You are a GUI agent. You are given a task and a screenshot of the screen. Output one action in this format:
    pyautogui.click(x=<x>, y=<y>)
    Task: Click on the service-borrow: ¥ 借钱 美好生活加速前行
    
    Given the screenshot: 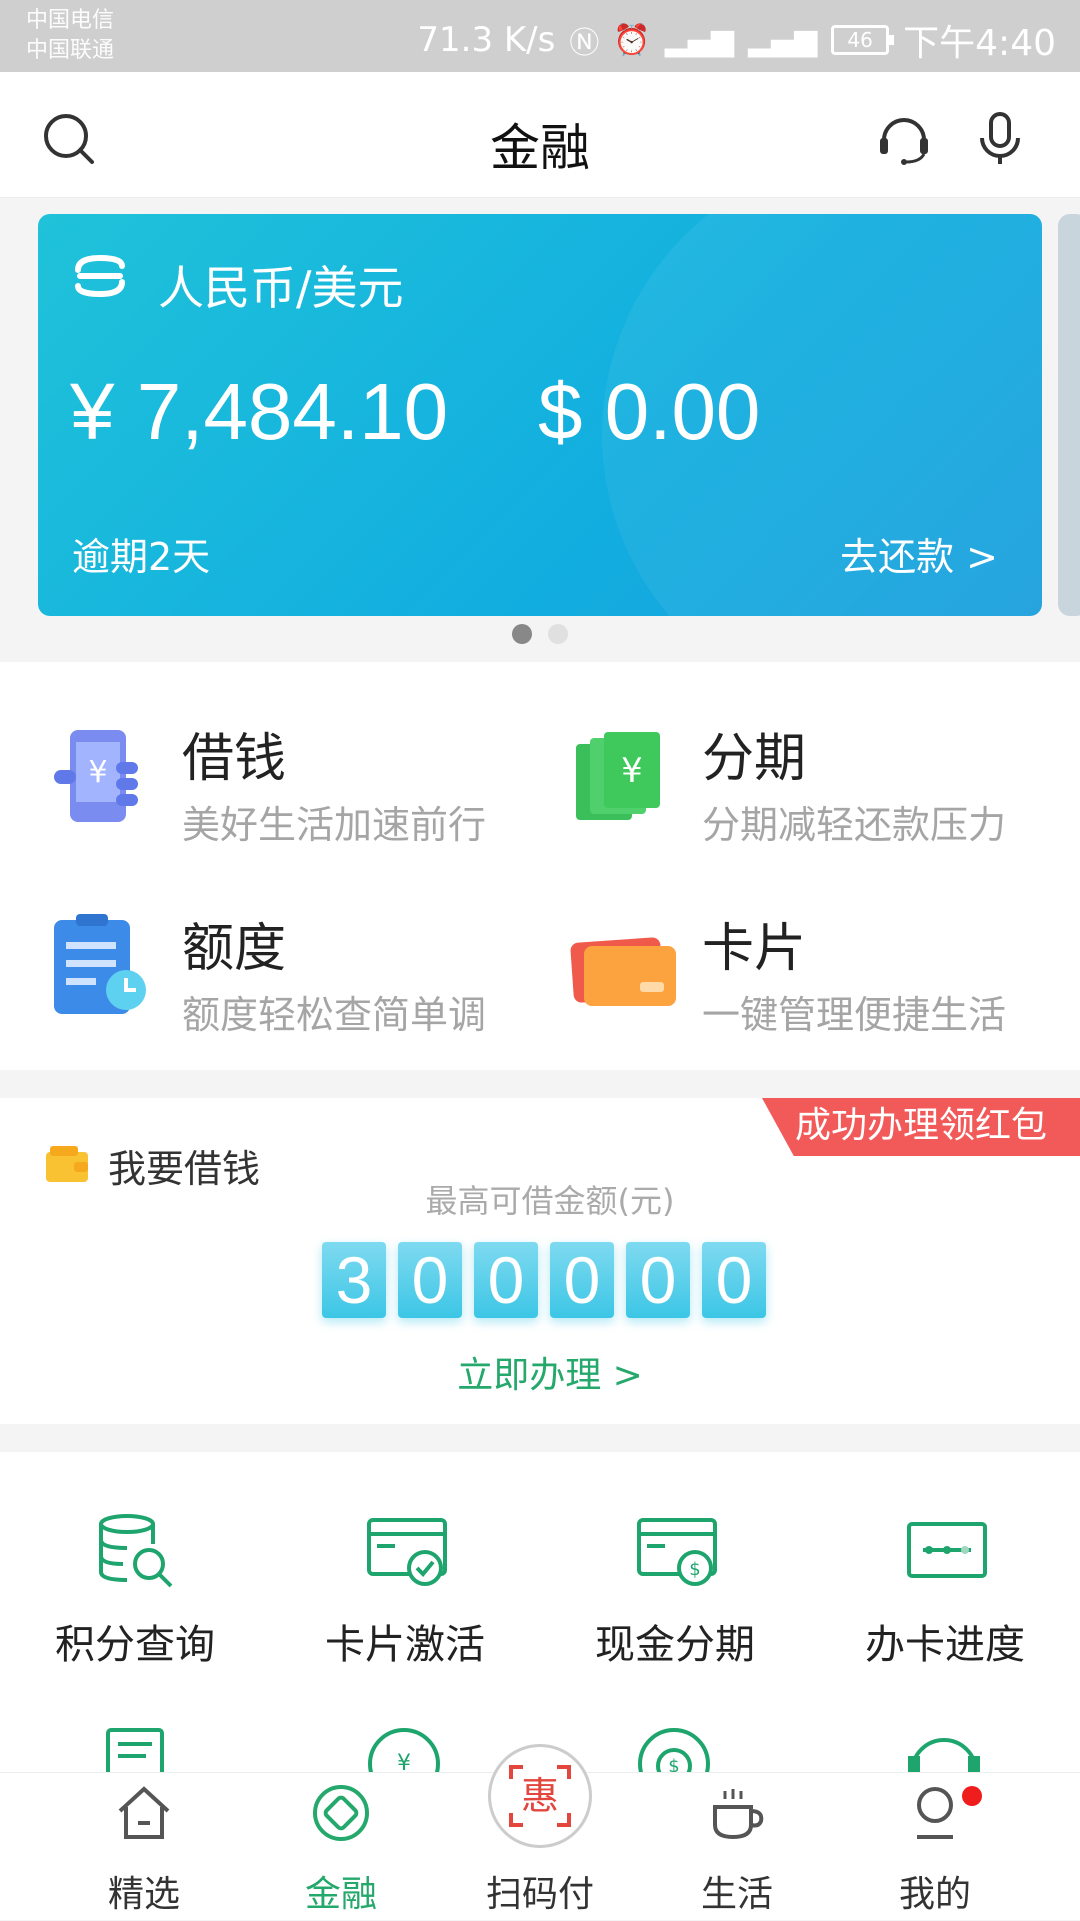 What is the action you would take?
    pyautogui.click(x=310, y=782)
    